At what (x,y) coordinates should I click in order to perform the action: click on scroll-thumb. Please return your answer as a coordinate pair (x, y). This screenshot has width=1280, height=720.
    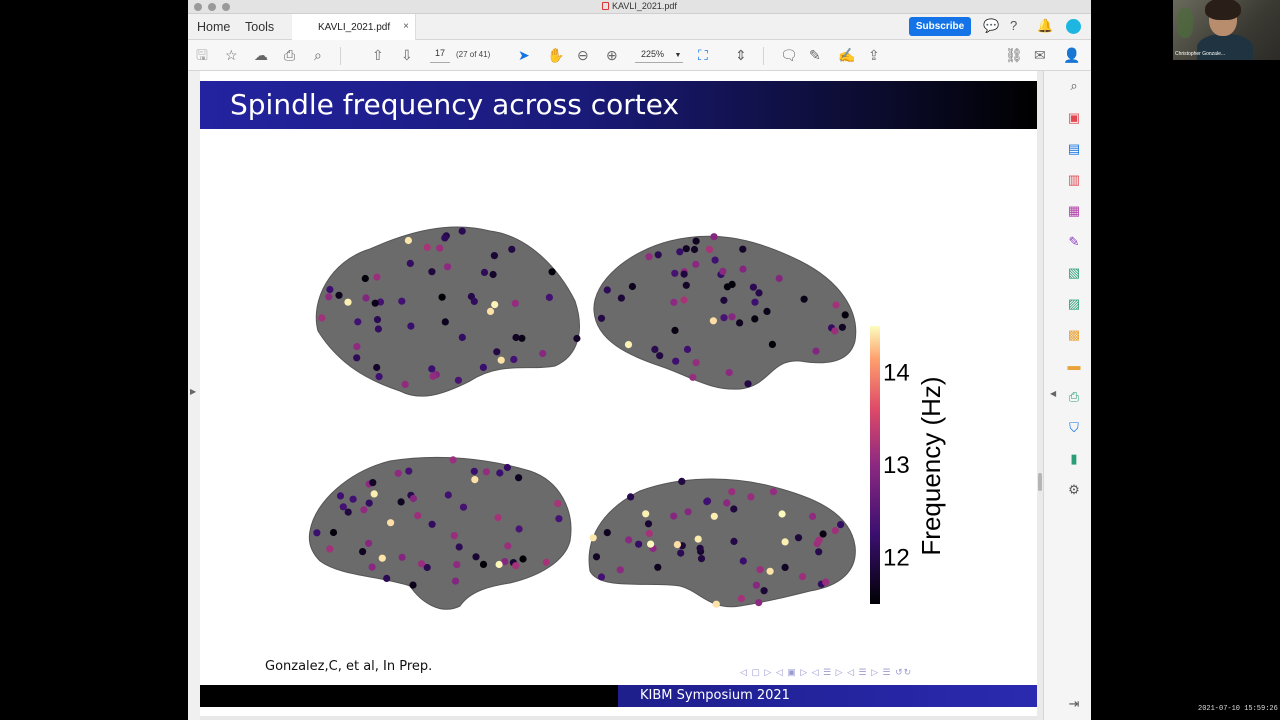
    Looking at the image, I should click on (1040, 482).